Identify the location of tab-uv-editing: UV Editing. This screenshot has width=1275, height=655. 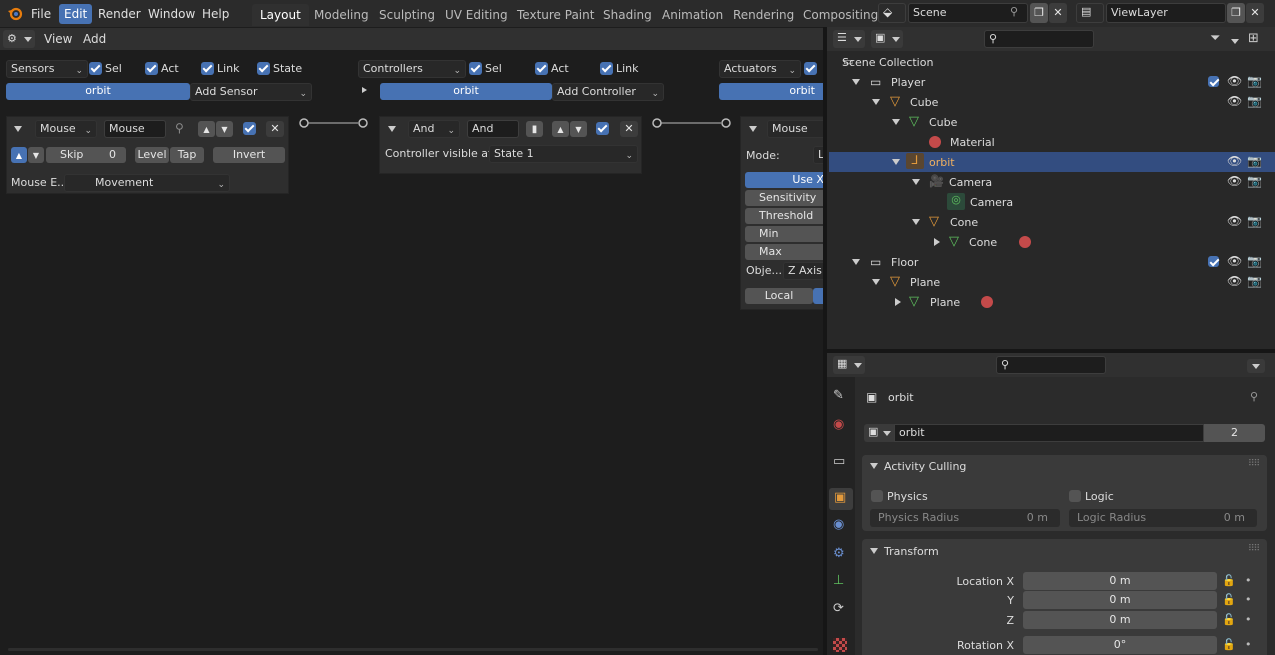
(476, 15).